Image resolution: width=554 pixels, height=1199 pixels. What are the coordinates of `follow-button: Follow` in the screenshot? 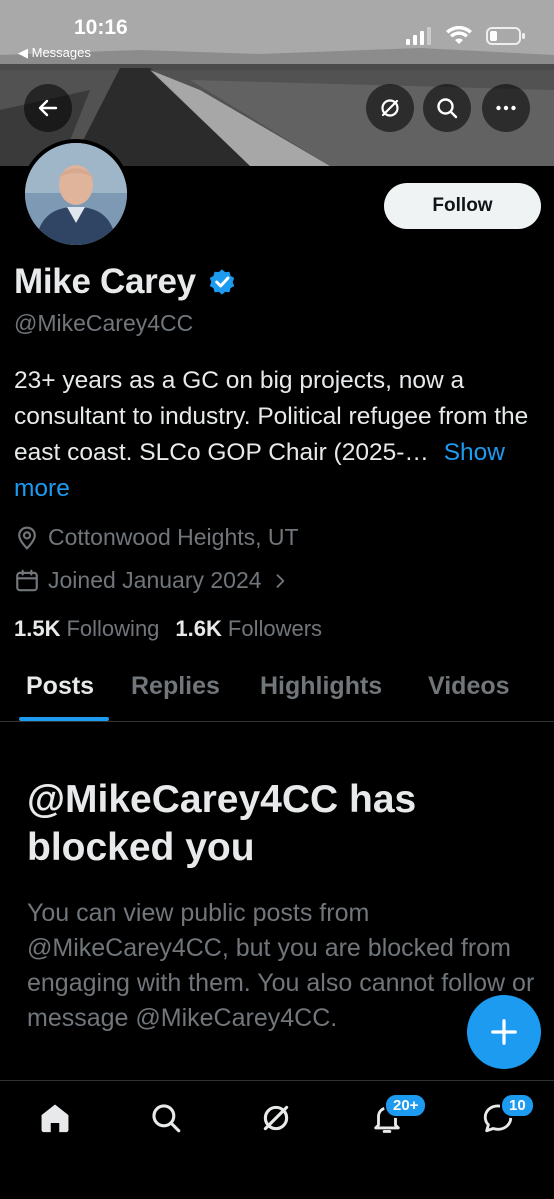 It's located at (462, 206).